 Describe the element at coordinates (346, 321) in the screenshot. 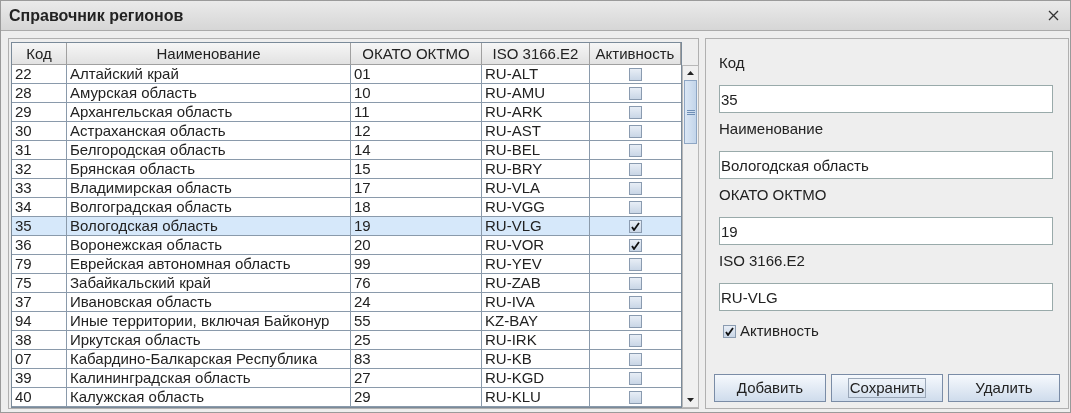

I see `table-row: 94 Иные территории, включая Байконур 55 KZ-BAY` at that location.